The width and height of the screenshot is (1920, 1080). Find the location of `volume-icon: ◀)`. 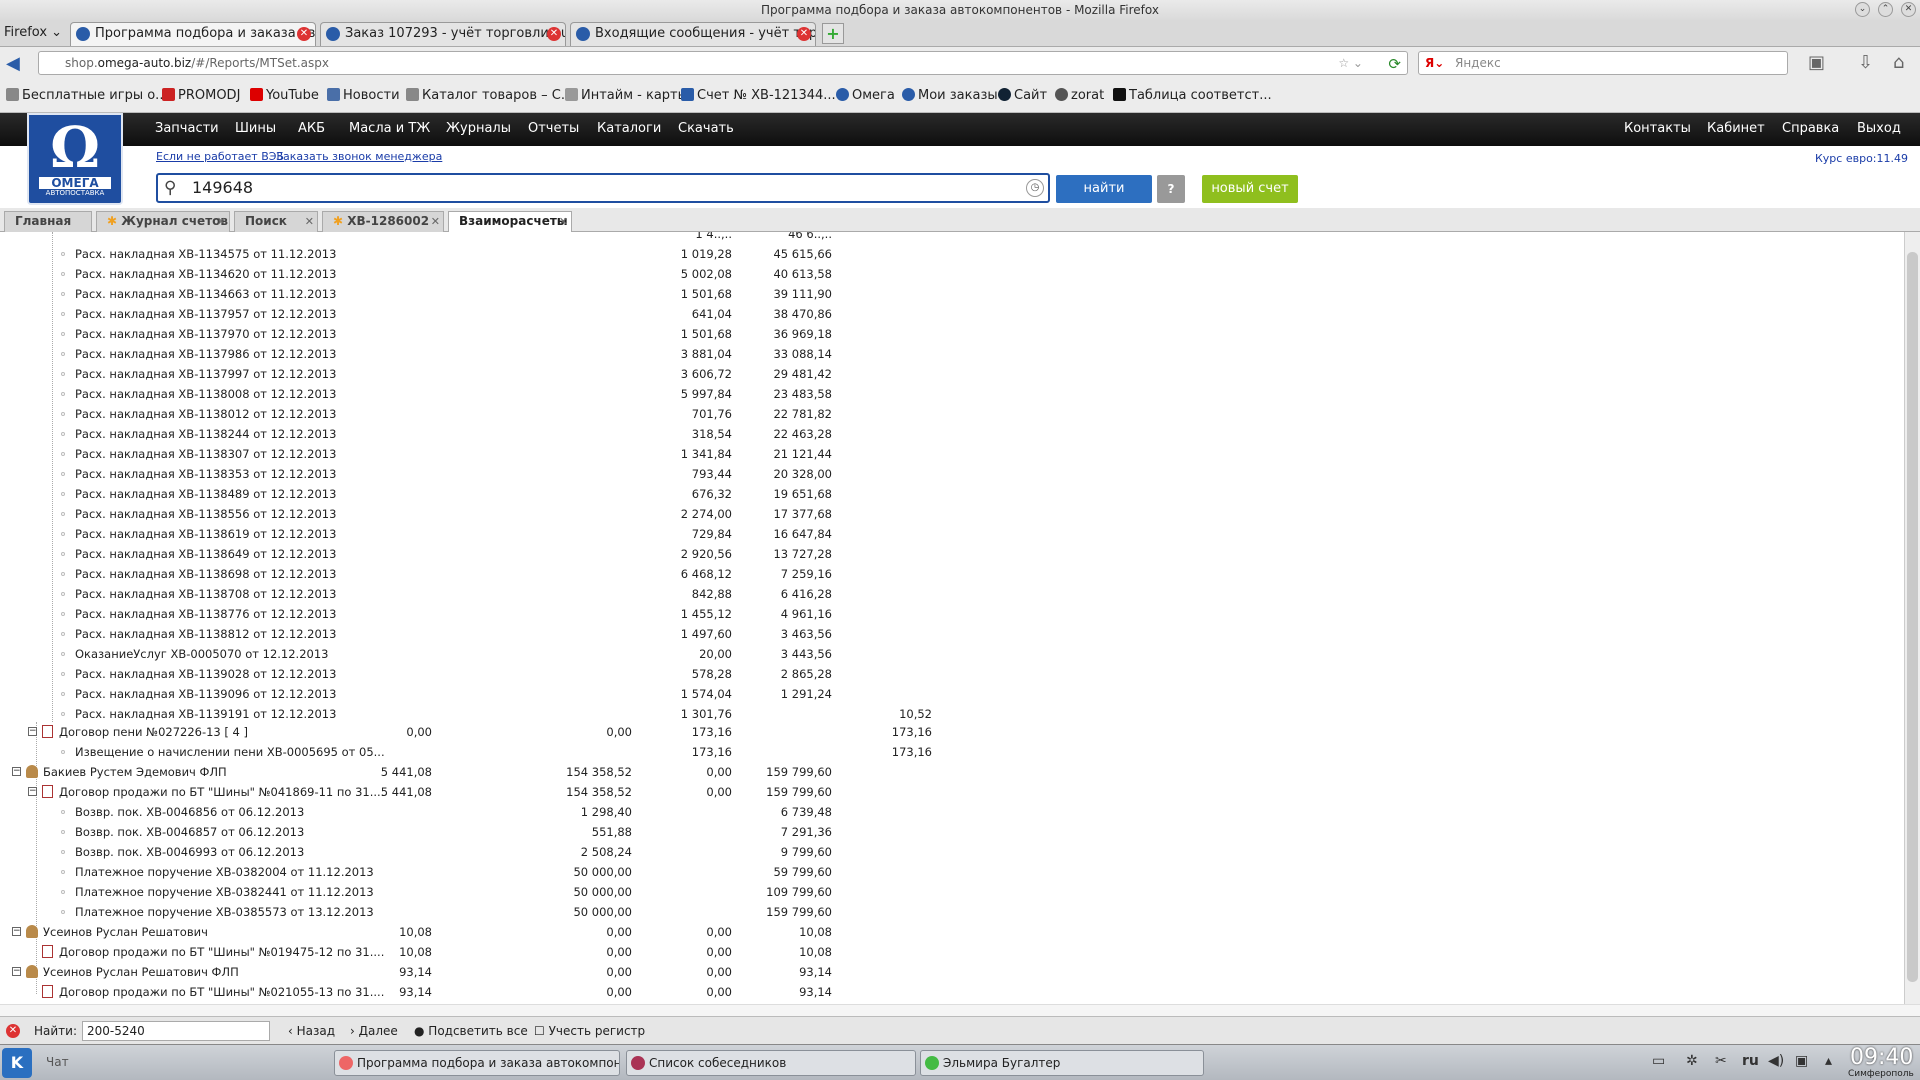

volume-icon: ◀) is located at coordinates (1776, 1061).